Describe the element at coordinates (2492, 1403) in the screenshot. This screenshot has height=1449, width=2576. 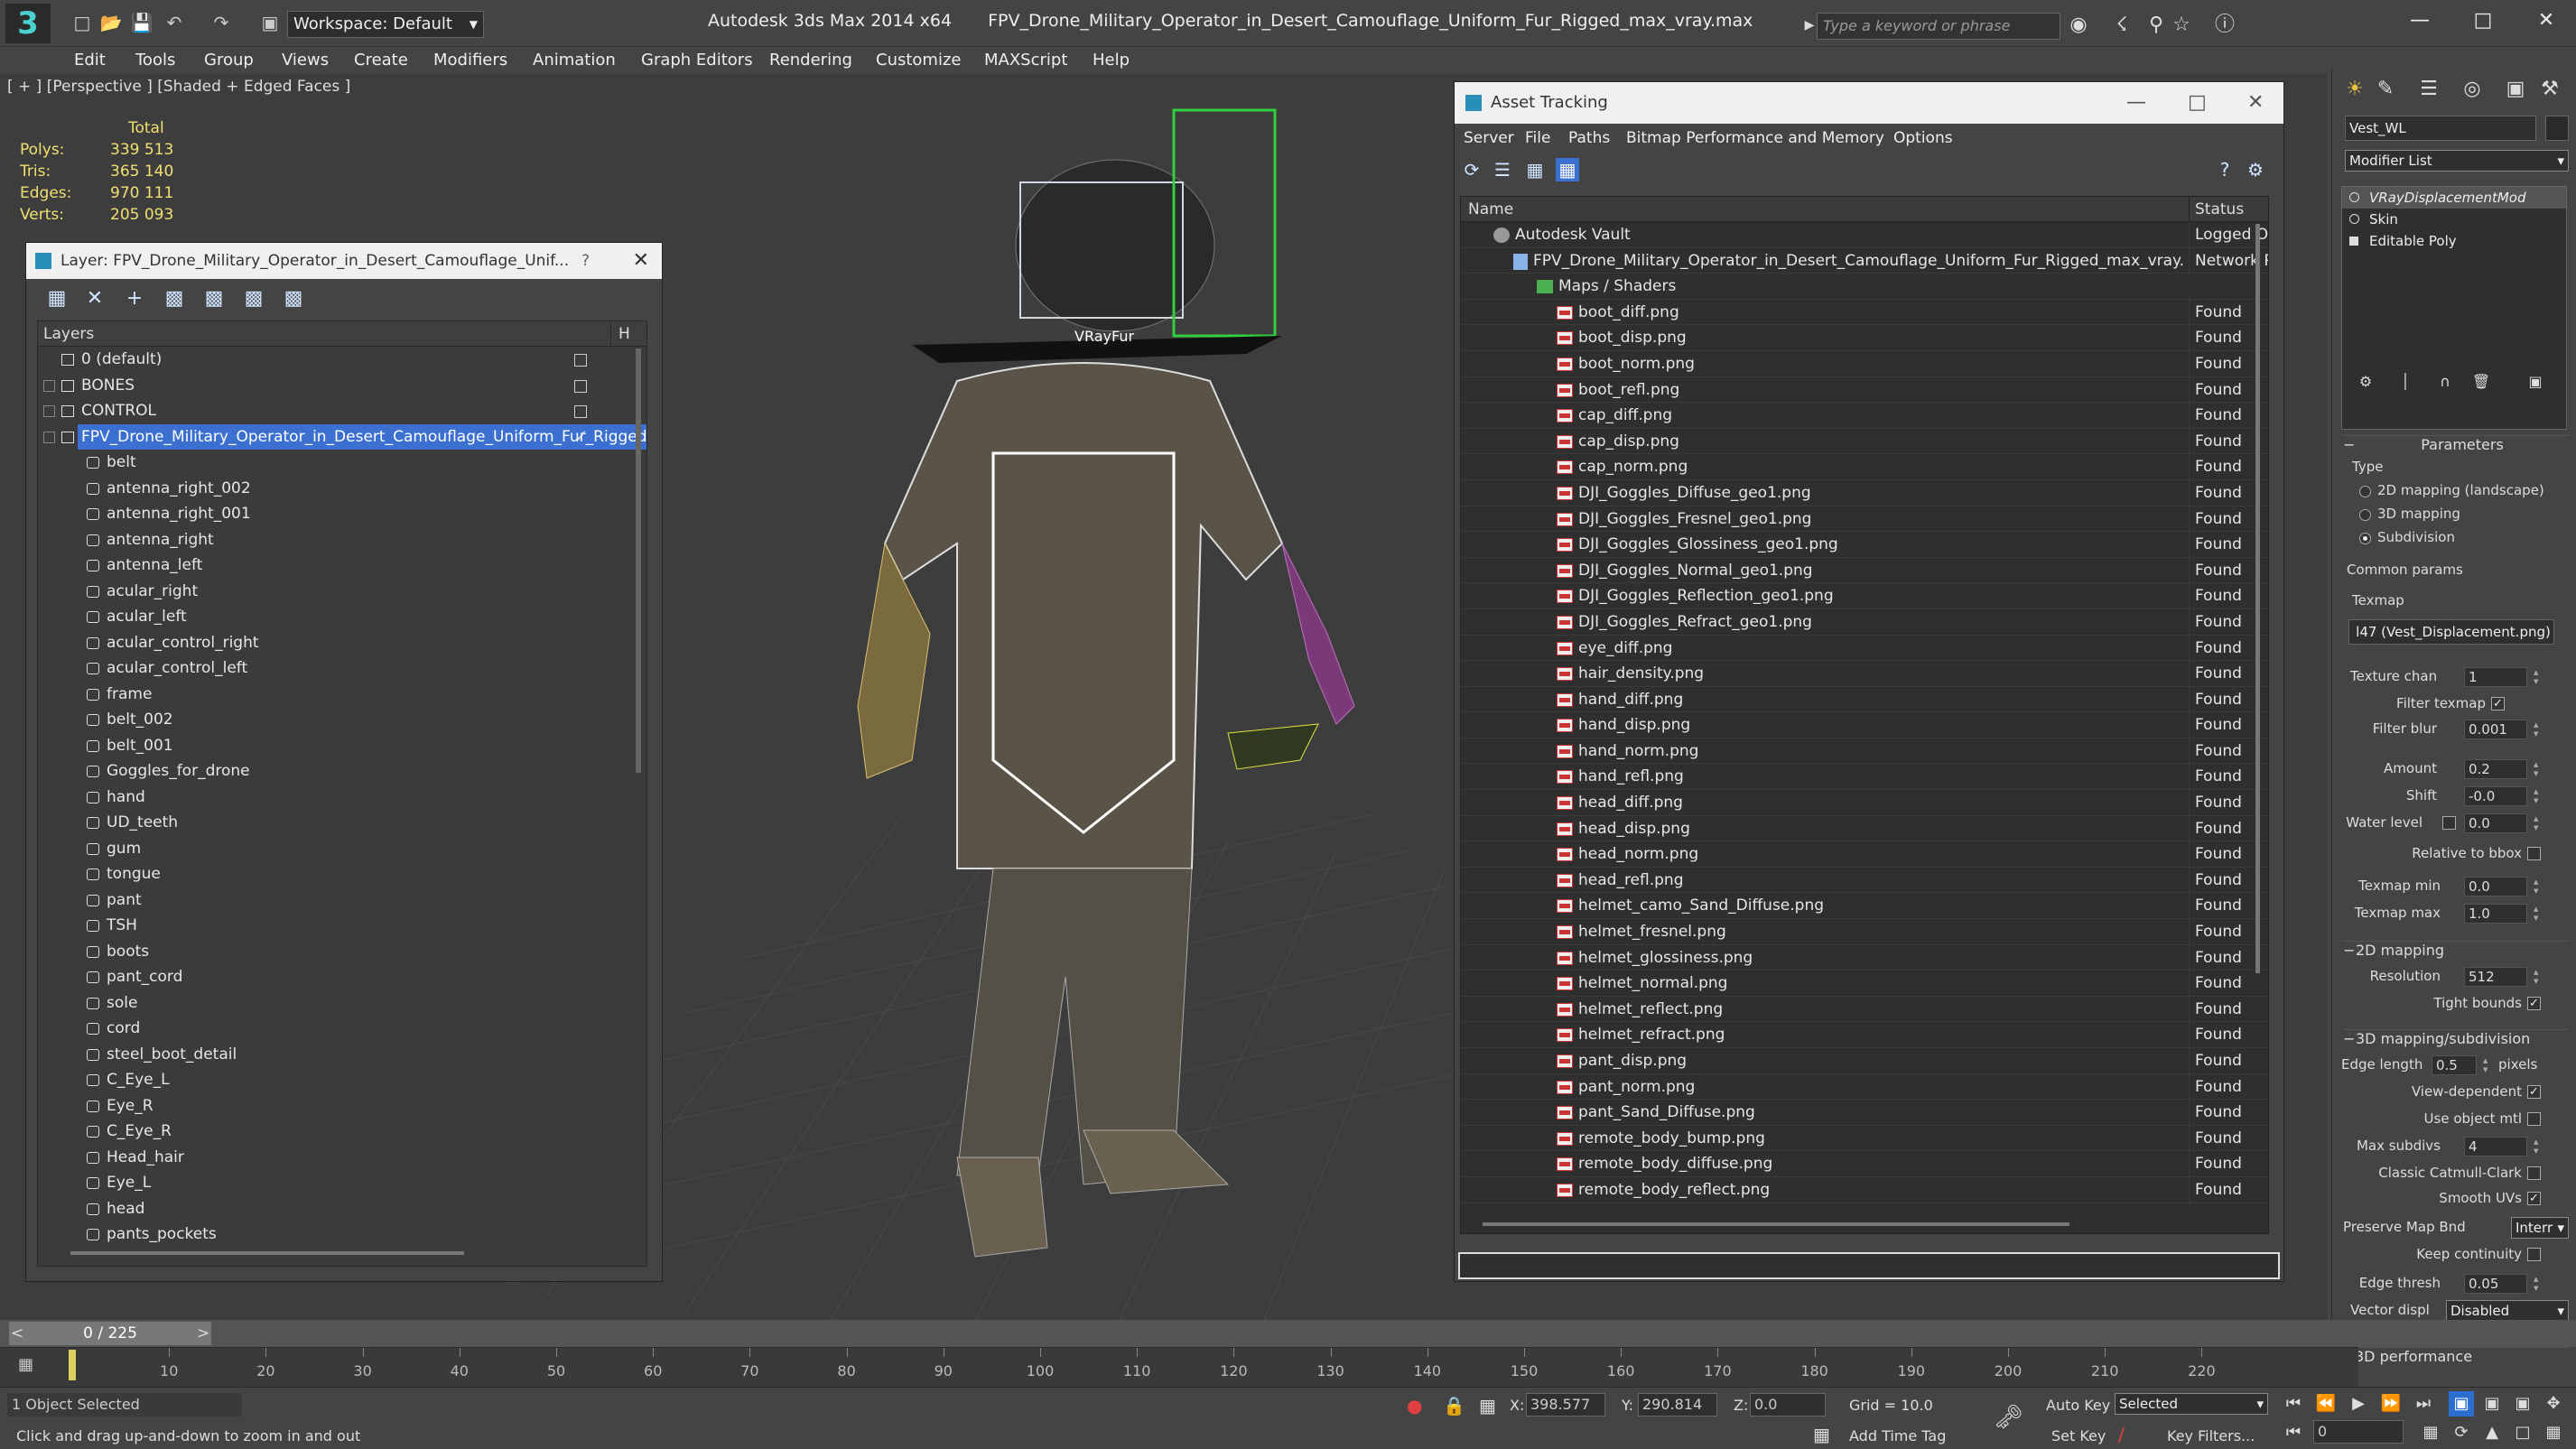
I see `zoom-all-icon: ▣` at that location.